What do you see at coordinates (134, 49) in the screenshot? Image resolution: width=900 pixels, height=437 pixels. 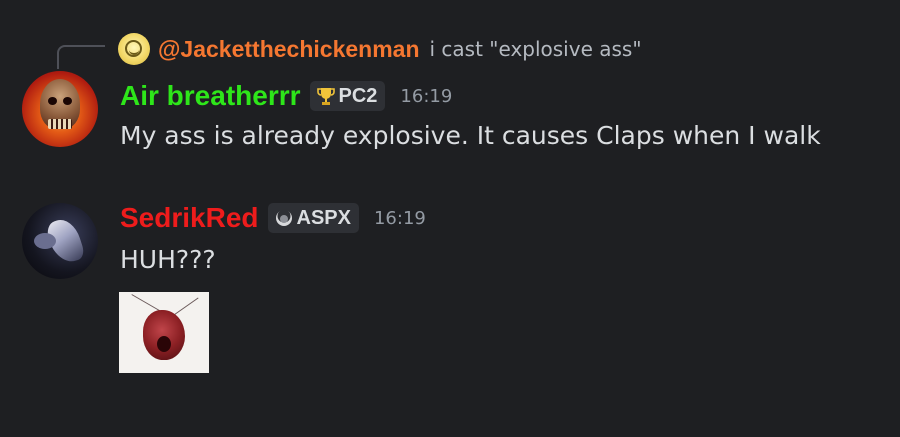 I see `reply-avatar` at bounding box center [134, 49].